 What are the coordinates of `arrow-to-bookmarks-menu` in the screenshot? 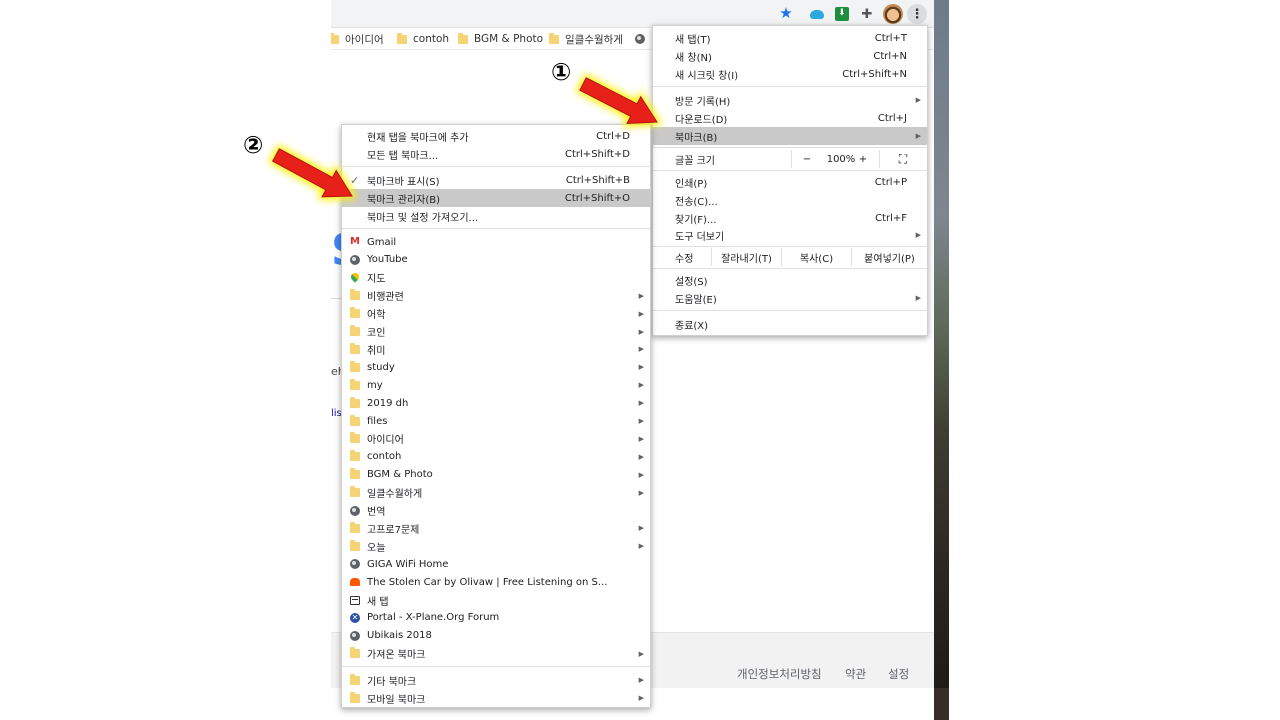 It's located at (619, 100).